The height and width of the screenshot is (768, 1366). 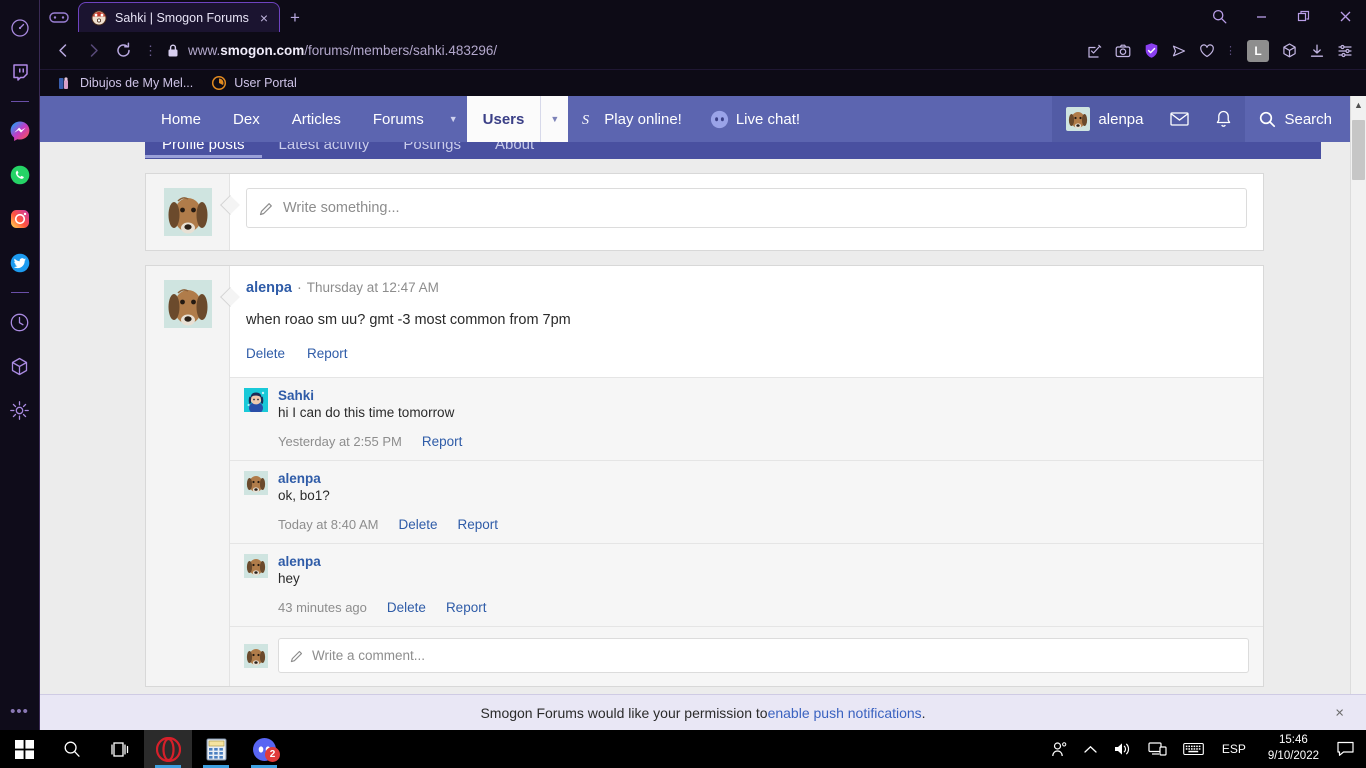 What do you see at coordinates (20, 219) in the screenshot?
I see `instagram-icon` at bounding box center [20, 219].